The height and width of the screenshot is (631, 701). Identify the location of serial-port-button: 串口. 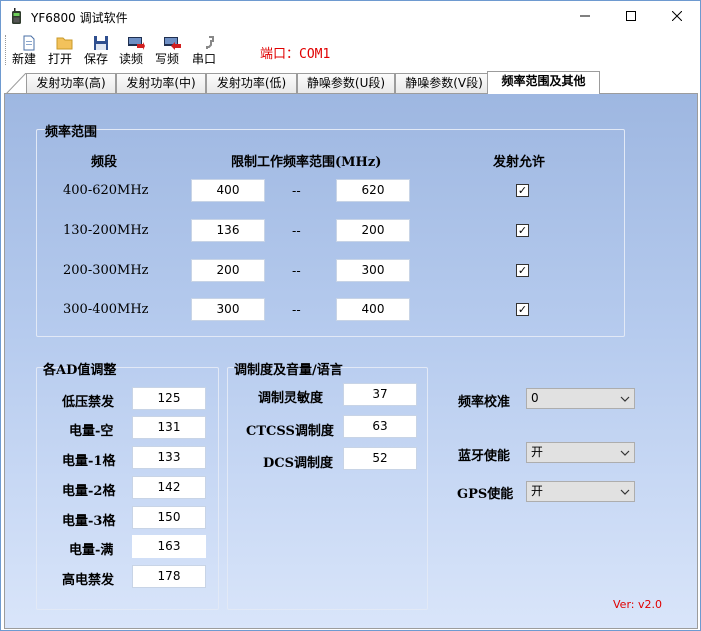
(209, 52).